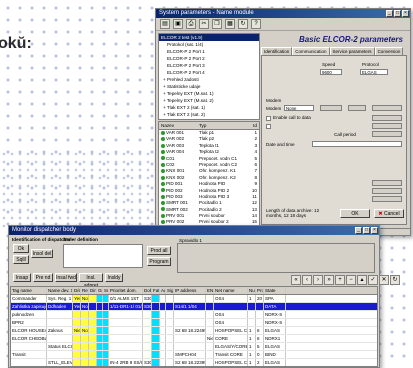 The height and width of the screenshot is (368, 413). What do you see at coordinates (209, 58) in the screenshot?
I see `tree-item: ELCOR-P 2 Port 2` at bounding box center [209, 58].